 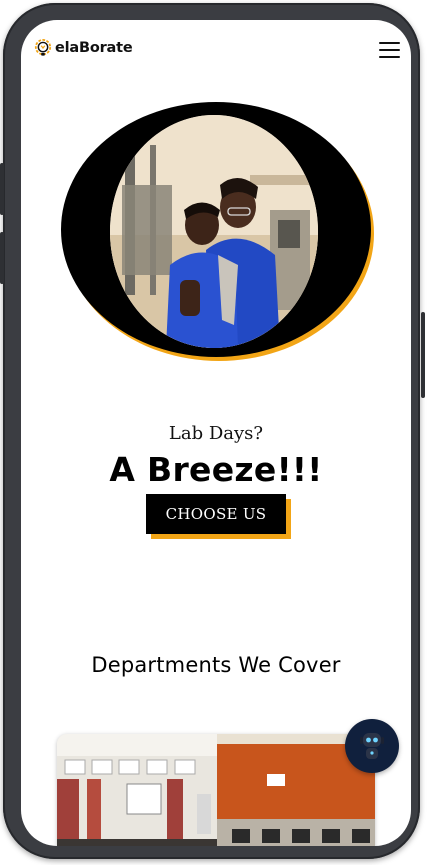 I want to click on volume-button, so click(x=2, y=189).